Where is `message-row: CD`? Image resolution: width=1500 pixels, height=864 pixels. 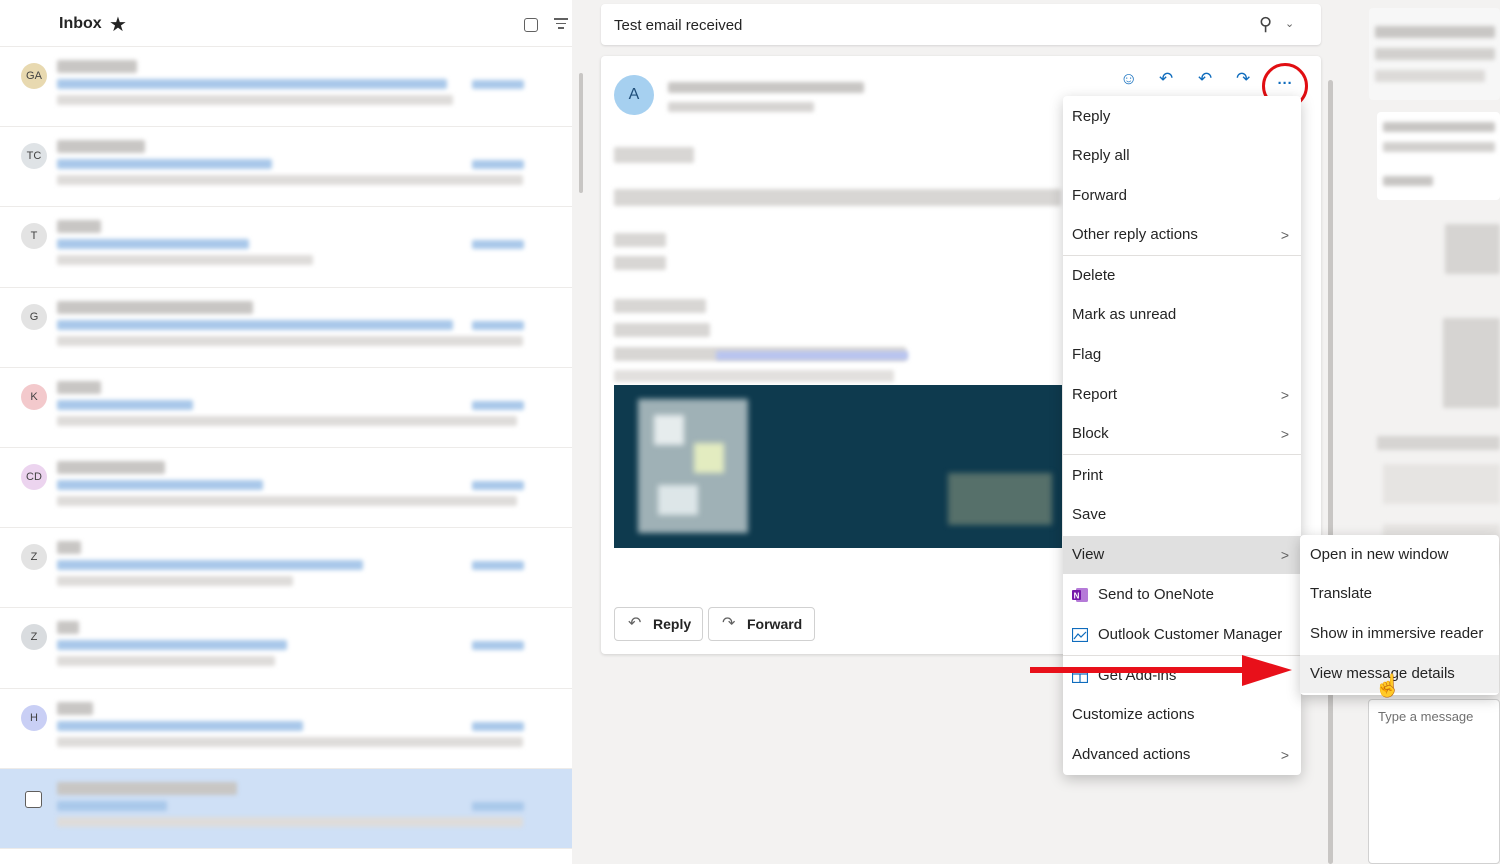 message-row: CD is located at coordinates (286, 488).